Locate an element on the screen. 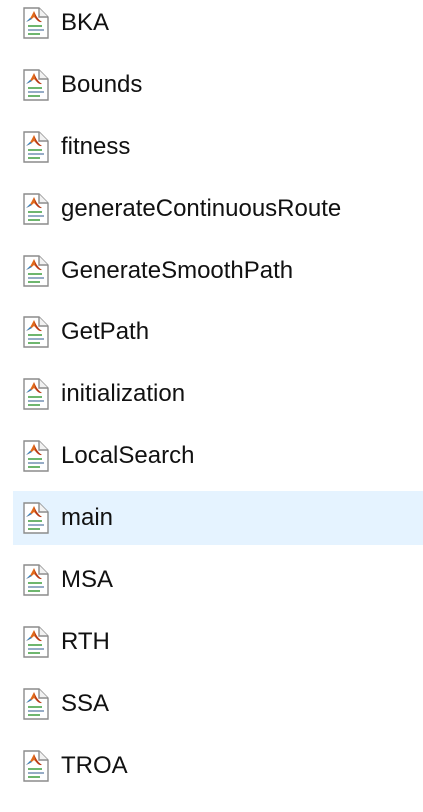 This screenshot has height=812, width=423. file-name: initialization is located at coordinates (123, 393).